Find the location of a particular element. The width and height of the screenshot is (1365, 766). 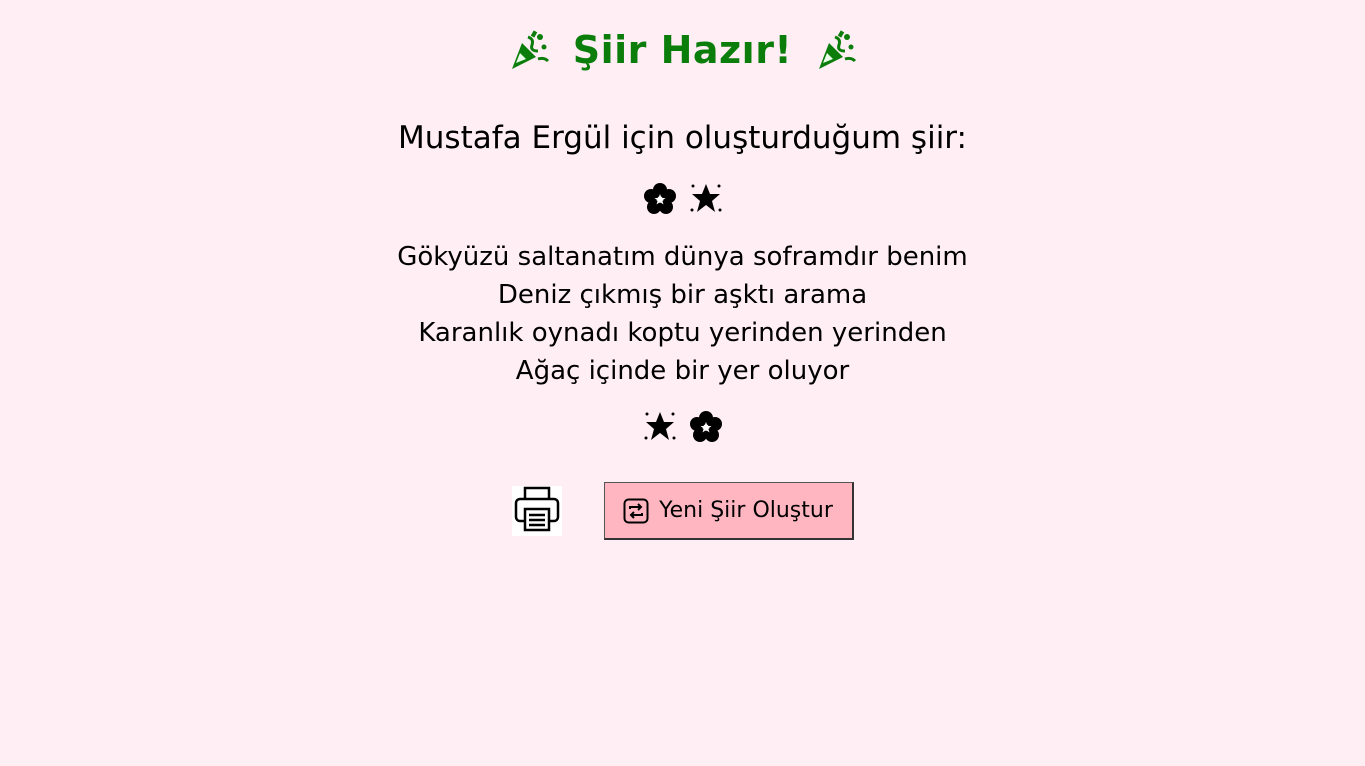

action-bar: Yeni Şiir Oluştur is located at coordinates (682, 511).